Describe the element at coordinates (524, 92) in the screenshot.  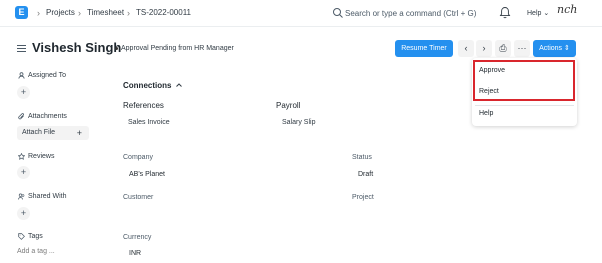
I see `actions-dropdown-menu: Approve Reject Help` at that location.